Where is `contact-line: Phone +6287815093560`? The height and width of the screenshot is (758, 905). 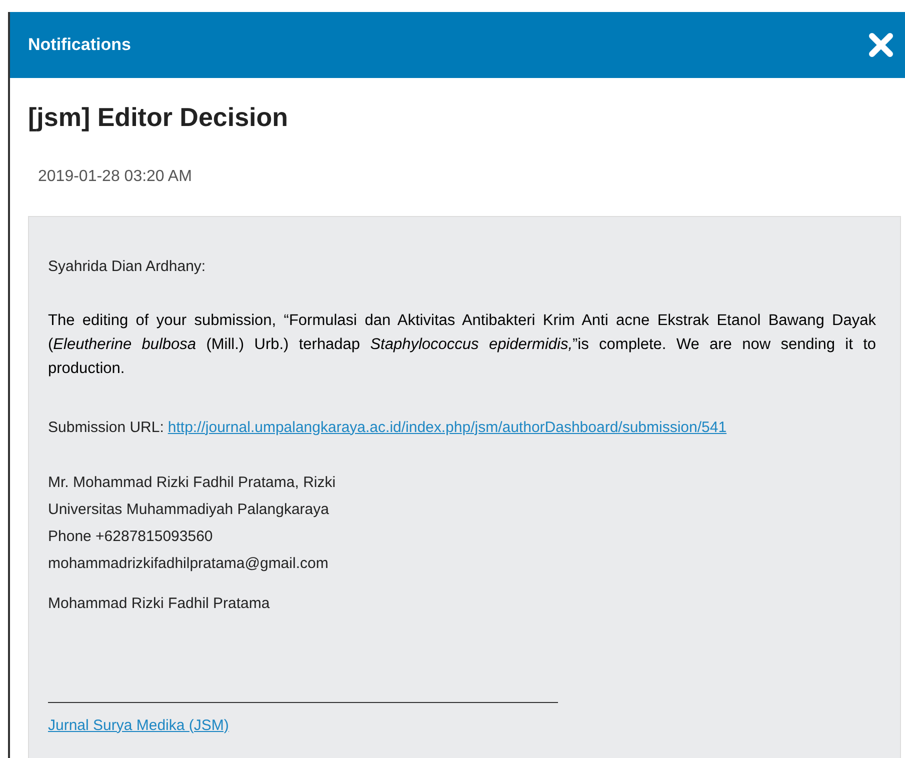
contact-line: Phone +6287815093560 is located at coordinates (131, 537).